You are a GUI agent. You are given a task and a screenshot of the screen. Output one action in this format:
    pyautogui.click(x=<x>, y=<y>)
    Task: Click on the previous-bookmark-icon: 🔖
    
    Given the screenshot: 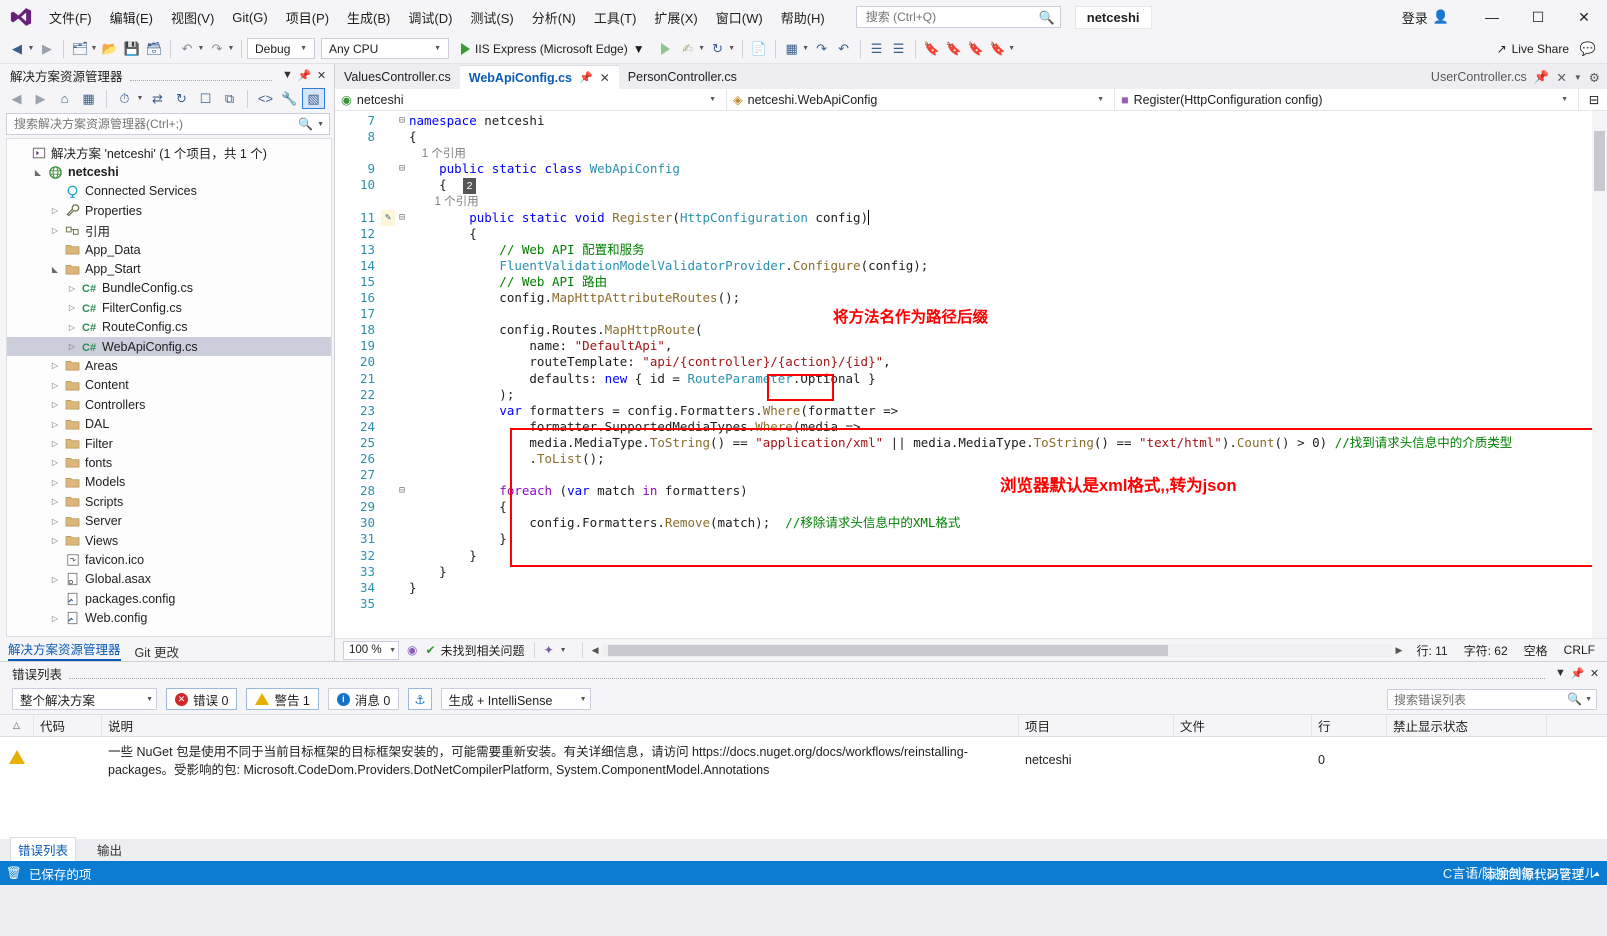 What is the action you would take?
    pyautogui.click(x=954, y=49)
    